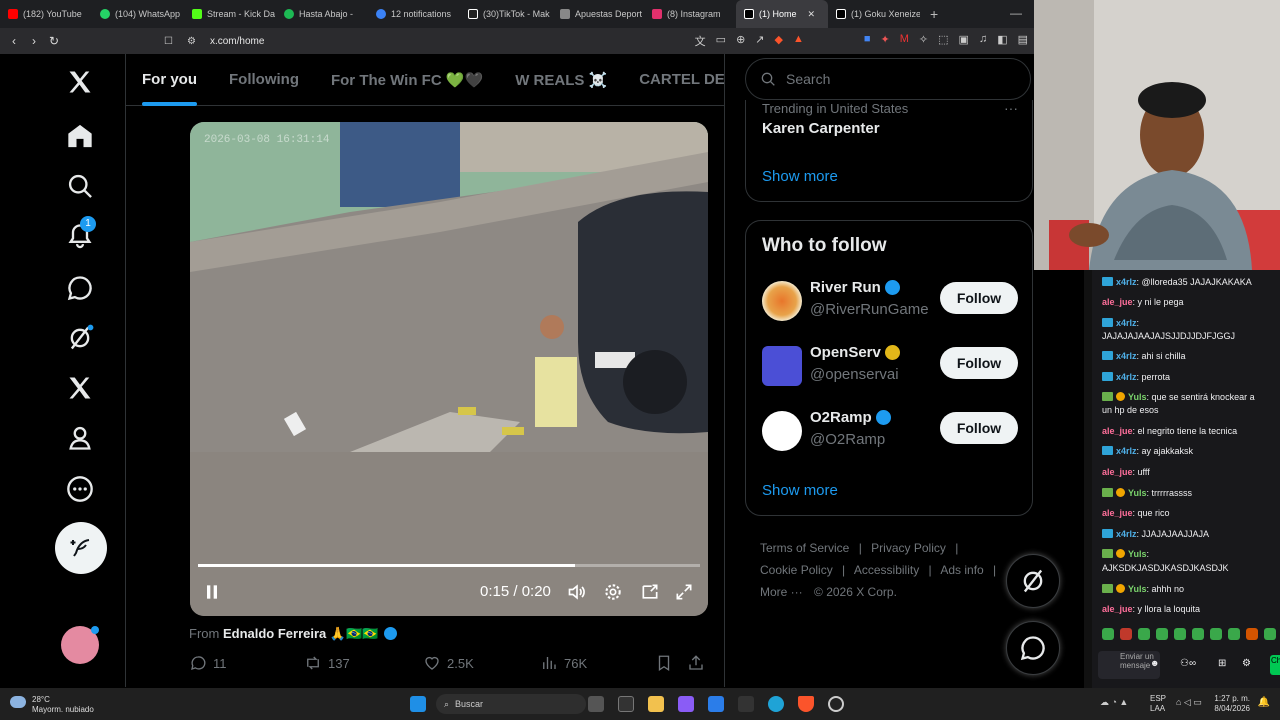  What do you see at coordinates (327, 663) in the screenshot?
I see `repost-button: 137` at bounding box center [327, 663].